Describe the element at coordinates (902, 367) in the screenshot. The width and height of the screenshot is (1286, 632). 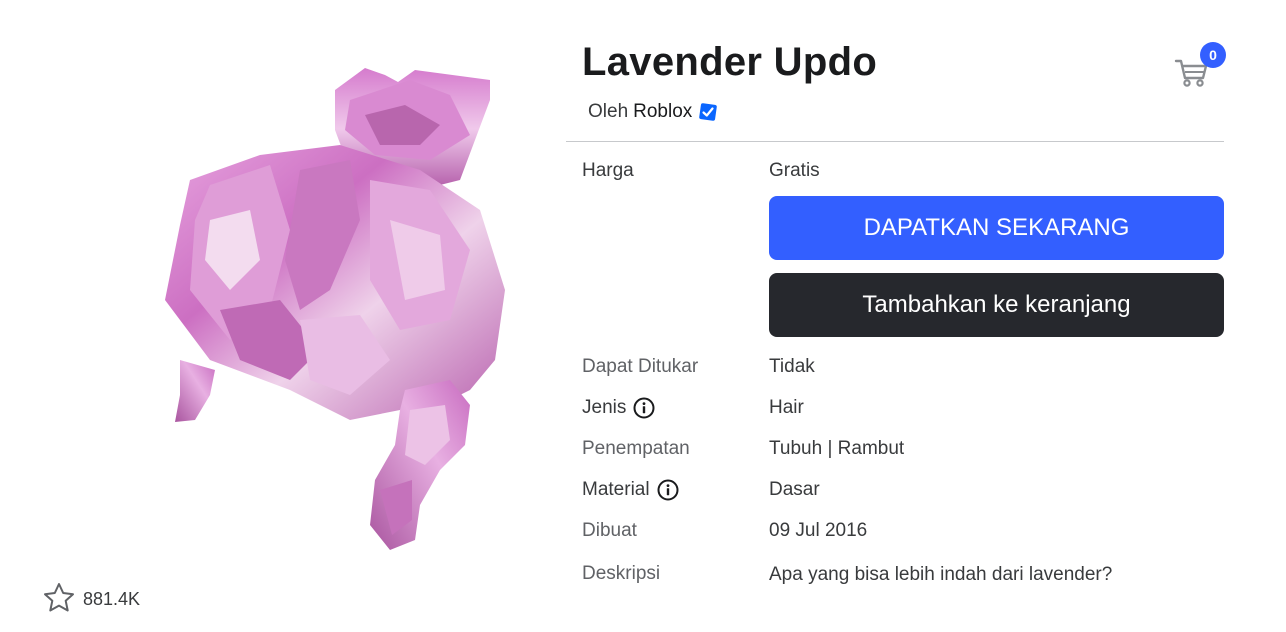
I see `tradable-row: Dapat Ditukar Tidak` at that location.